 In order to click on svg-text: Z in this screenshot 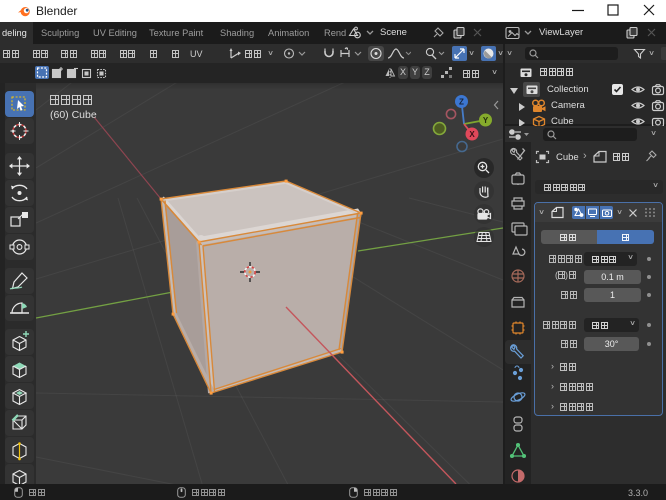, I will do `click(461, 102)`.